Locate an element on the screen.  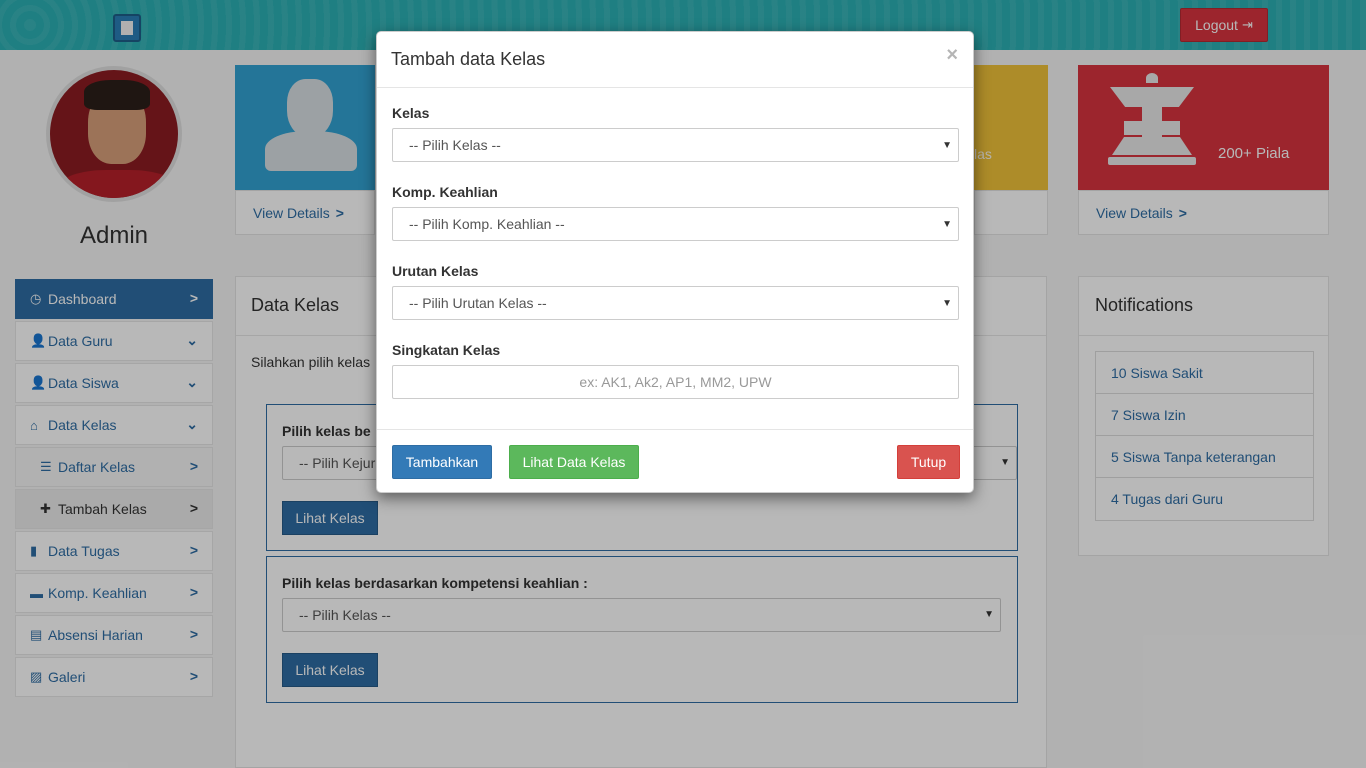
kelas-label: Kelas is located at coordinates (411, 113).